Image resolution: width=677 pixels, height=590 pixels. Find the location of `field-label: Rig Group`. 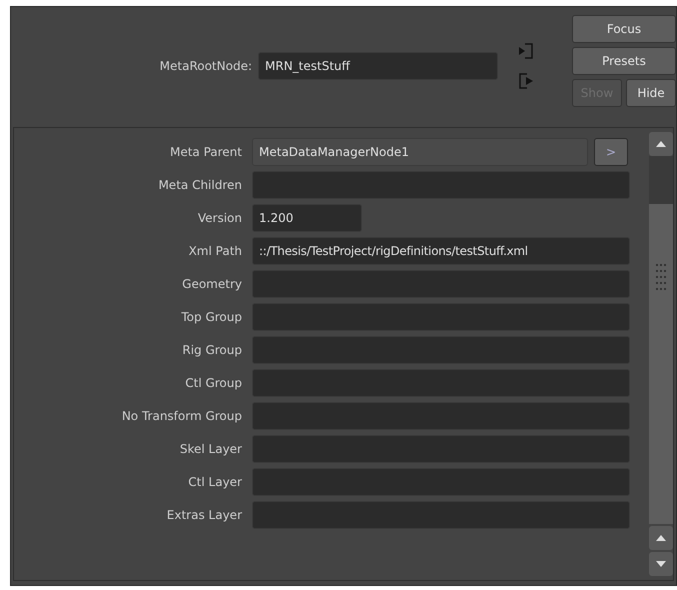

field-label: Rig Group is located at coordinates (212, 350).